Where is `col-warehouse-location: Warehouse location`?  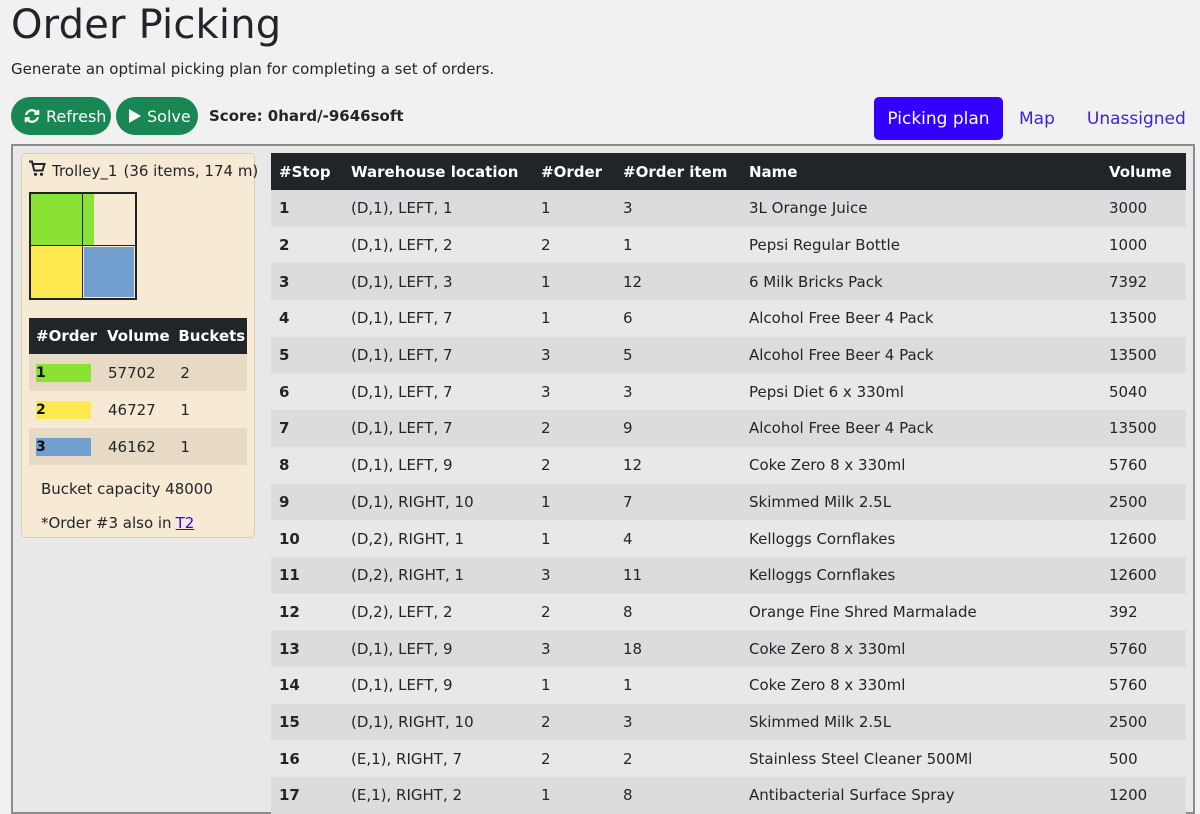
col-warehouse-location: Warehouse location is located at coordinates (438, 171).